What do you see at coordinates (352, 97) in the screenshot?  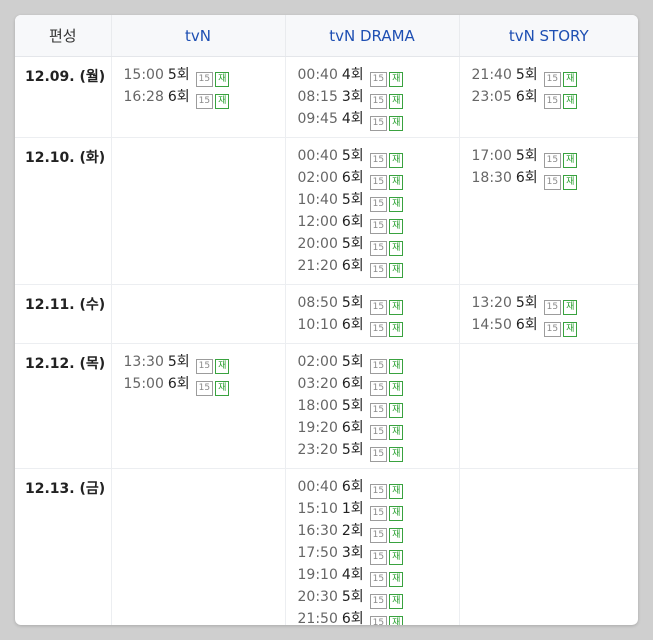 I see `episode-number: 3회` at bounding box center [352, 97].